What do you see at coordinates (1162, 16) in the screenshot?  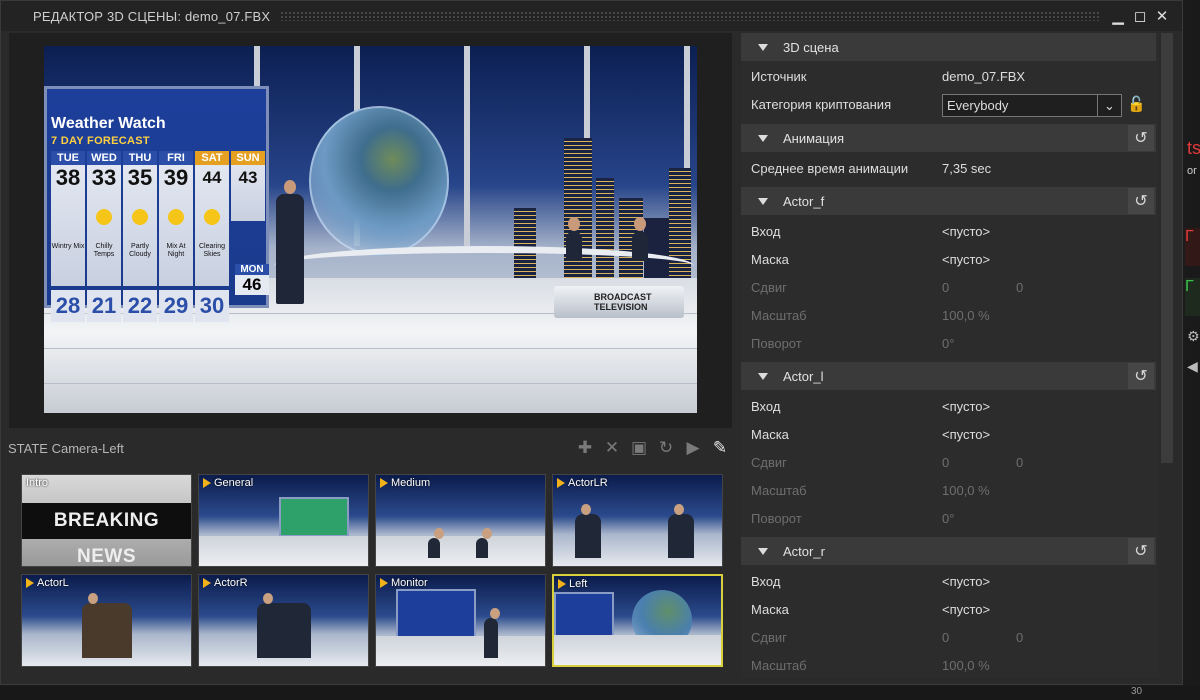 I see `close-icon: ✕` at bounding box center [1162, 16].